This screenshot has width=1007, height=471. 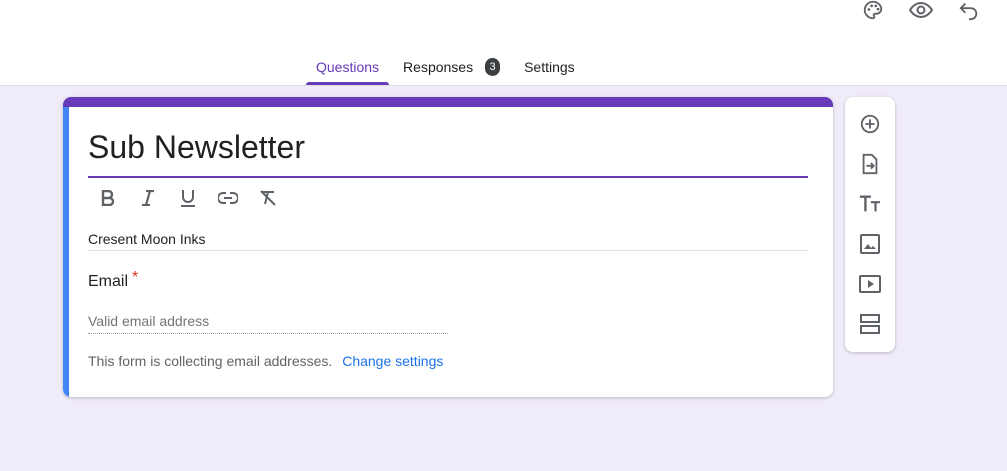 I want to click on responses-count-badge: 3, so click(x=493, y=67).